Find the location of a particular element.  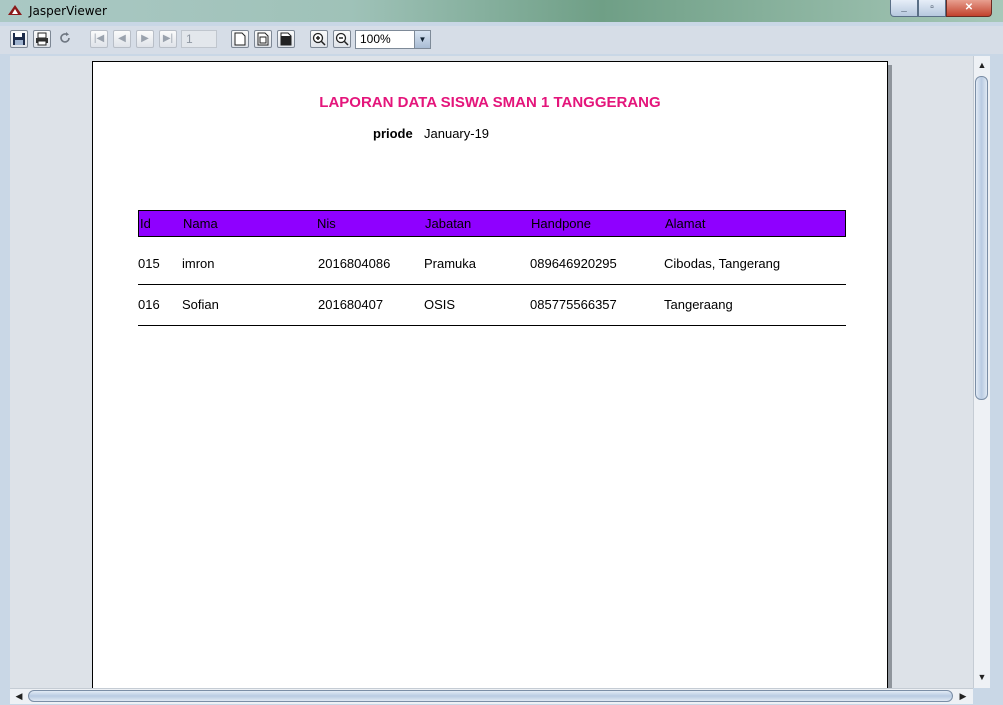

refresh-icon is located at coordinates (65, 37).